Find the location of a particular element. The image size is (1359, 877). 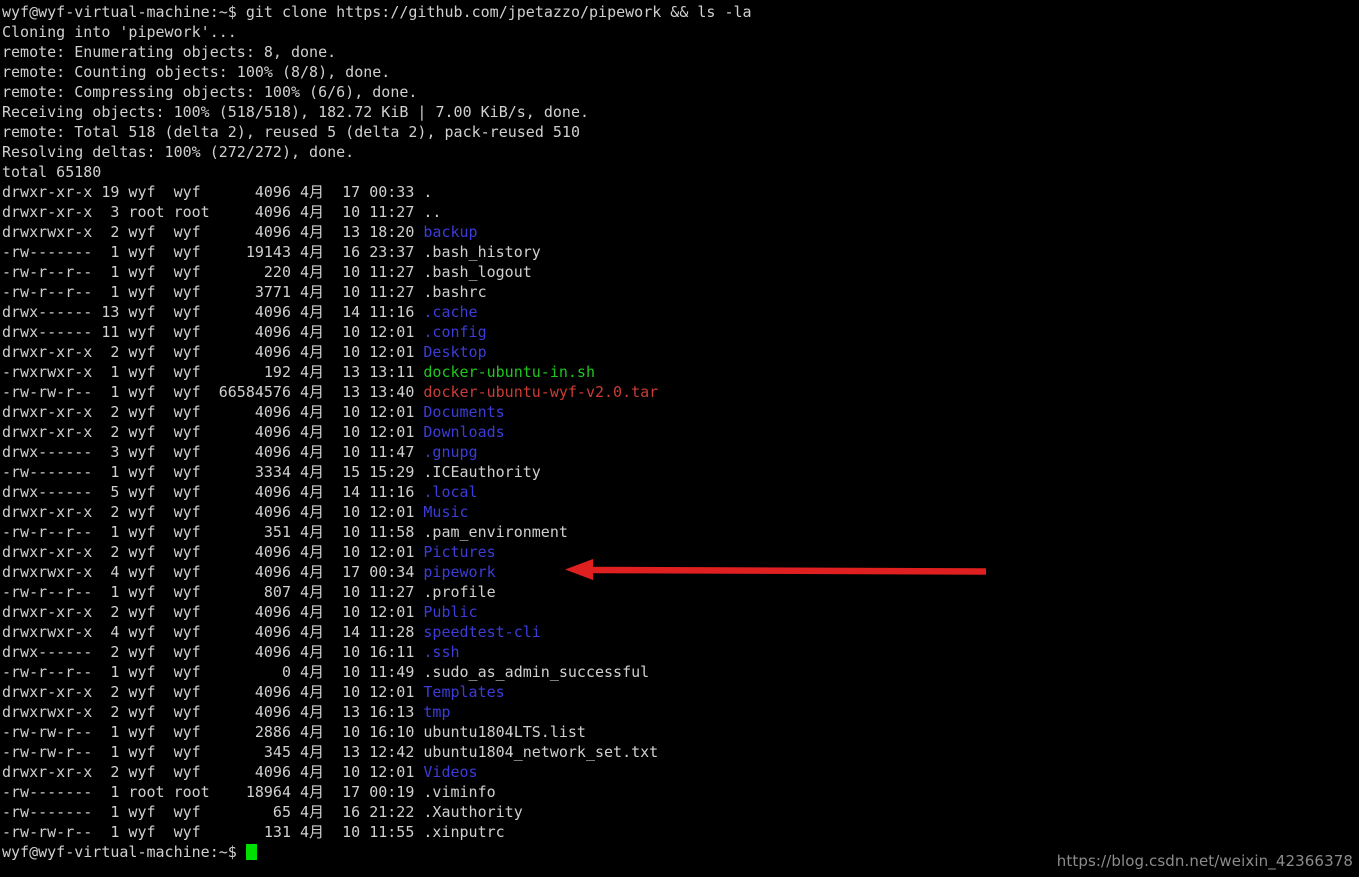

file-name: ubuntu1804LTS.list is located at coordinates (504, 732).